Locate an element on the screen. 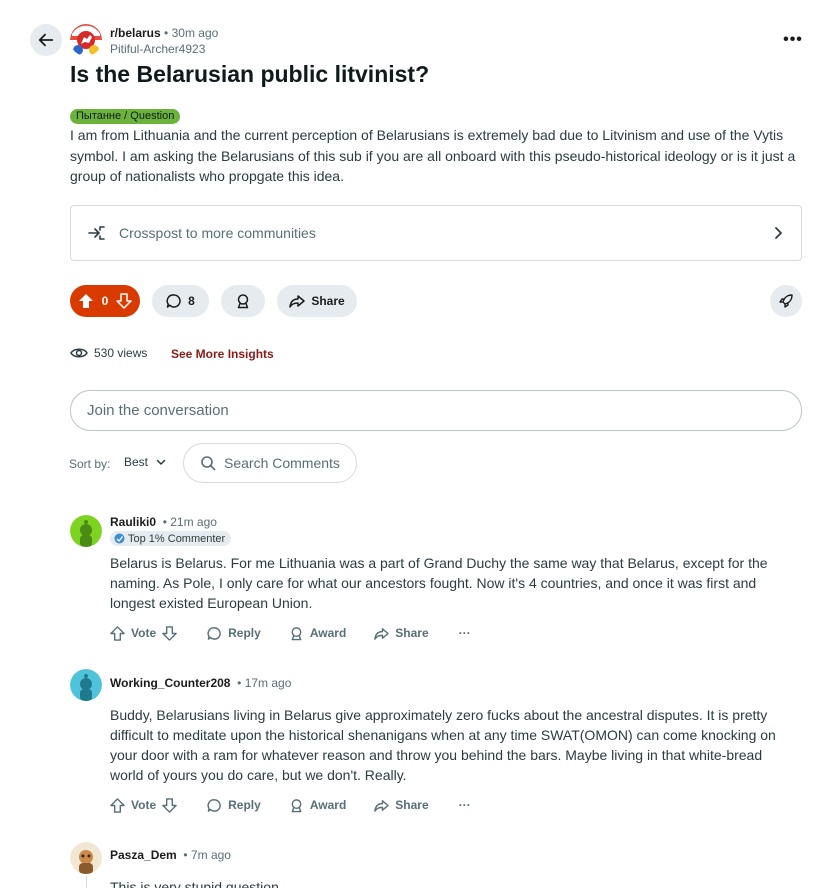 The width and height of the screenshot is (830, 888). share-button: Share is located at coordinates (317, 301).